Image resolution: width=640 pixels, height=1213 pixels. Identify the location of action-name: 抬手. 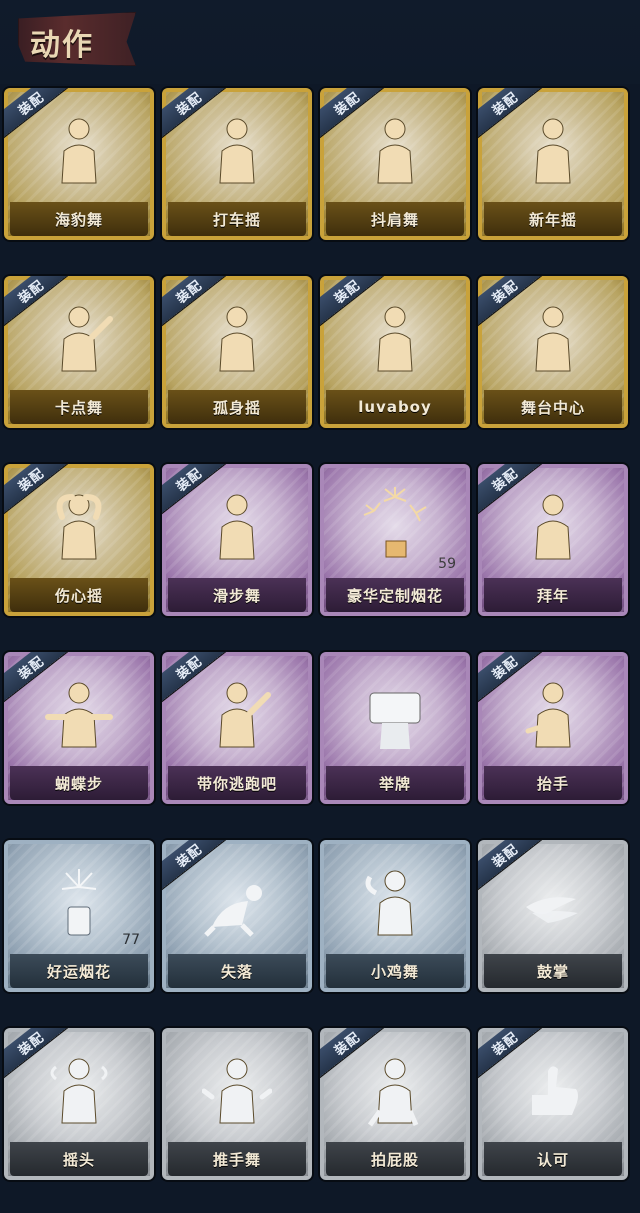
(552, 783).